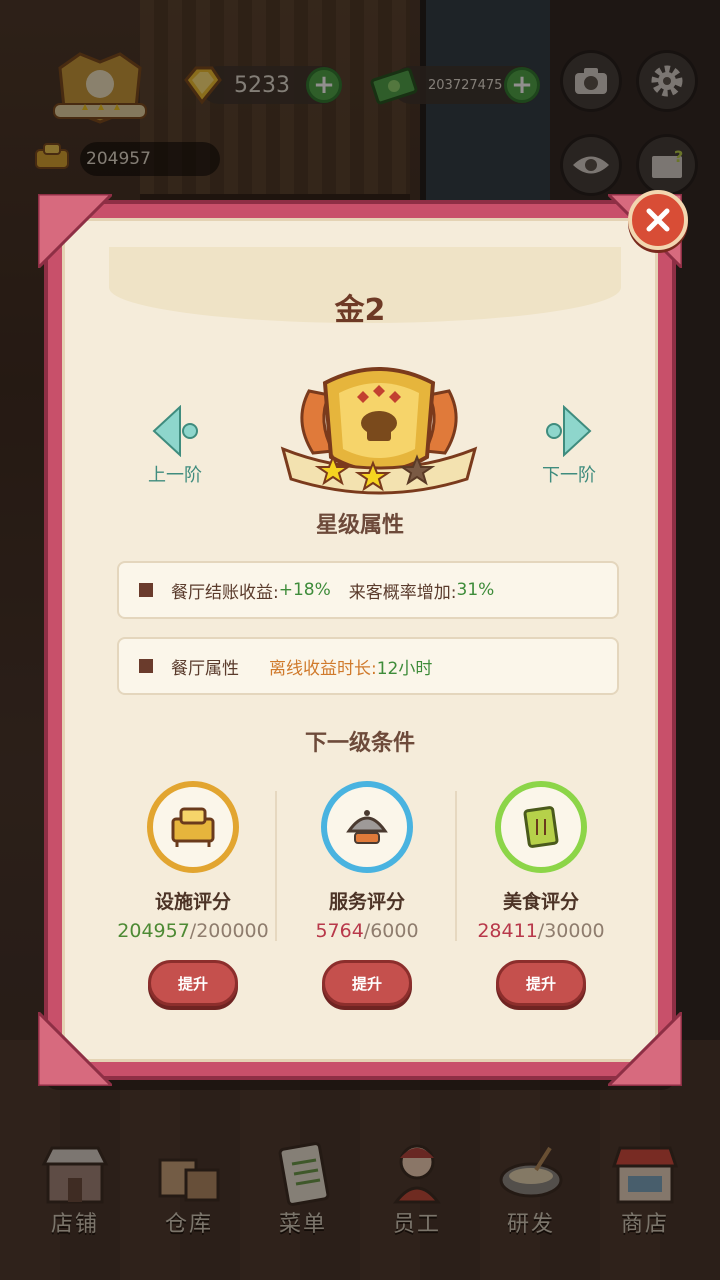 The width and height of the screenshot is (720, 1280). I want to click on food-score-condition: 美食评分 28411/30000 提升, so click(541, 901).